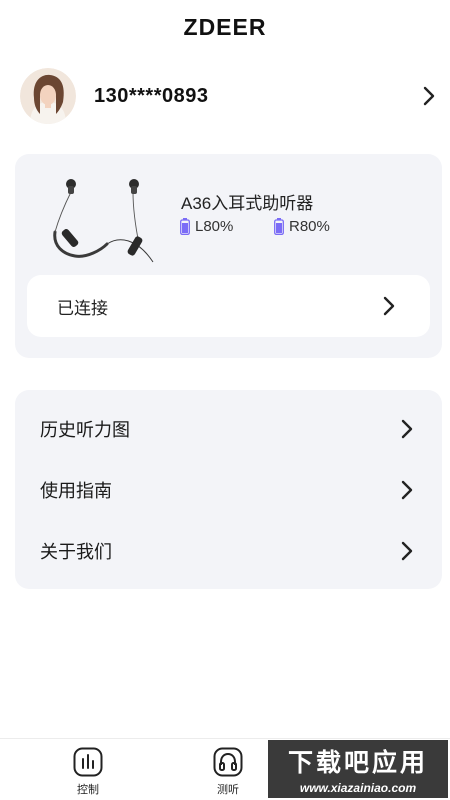  I want to click on nav-tab-control: 控制, so click(88, 772).